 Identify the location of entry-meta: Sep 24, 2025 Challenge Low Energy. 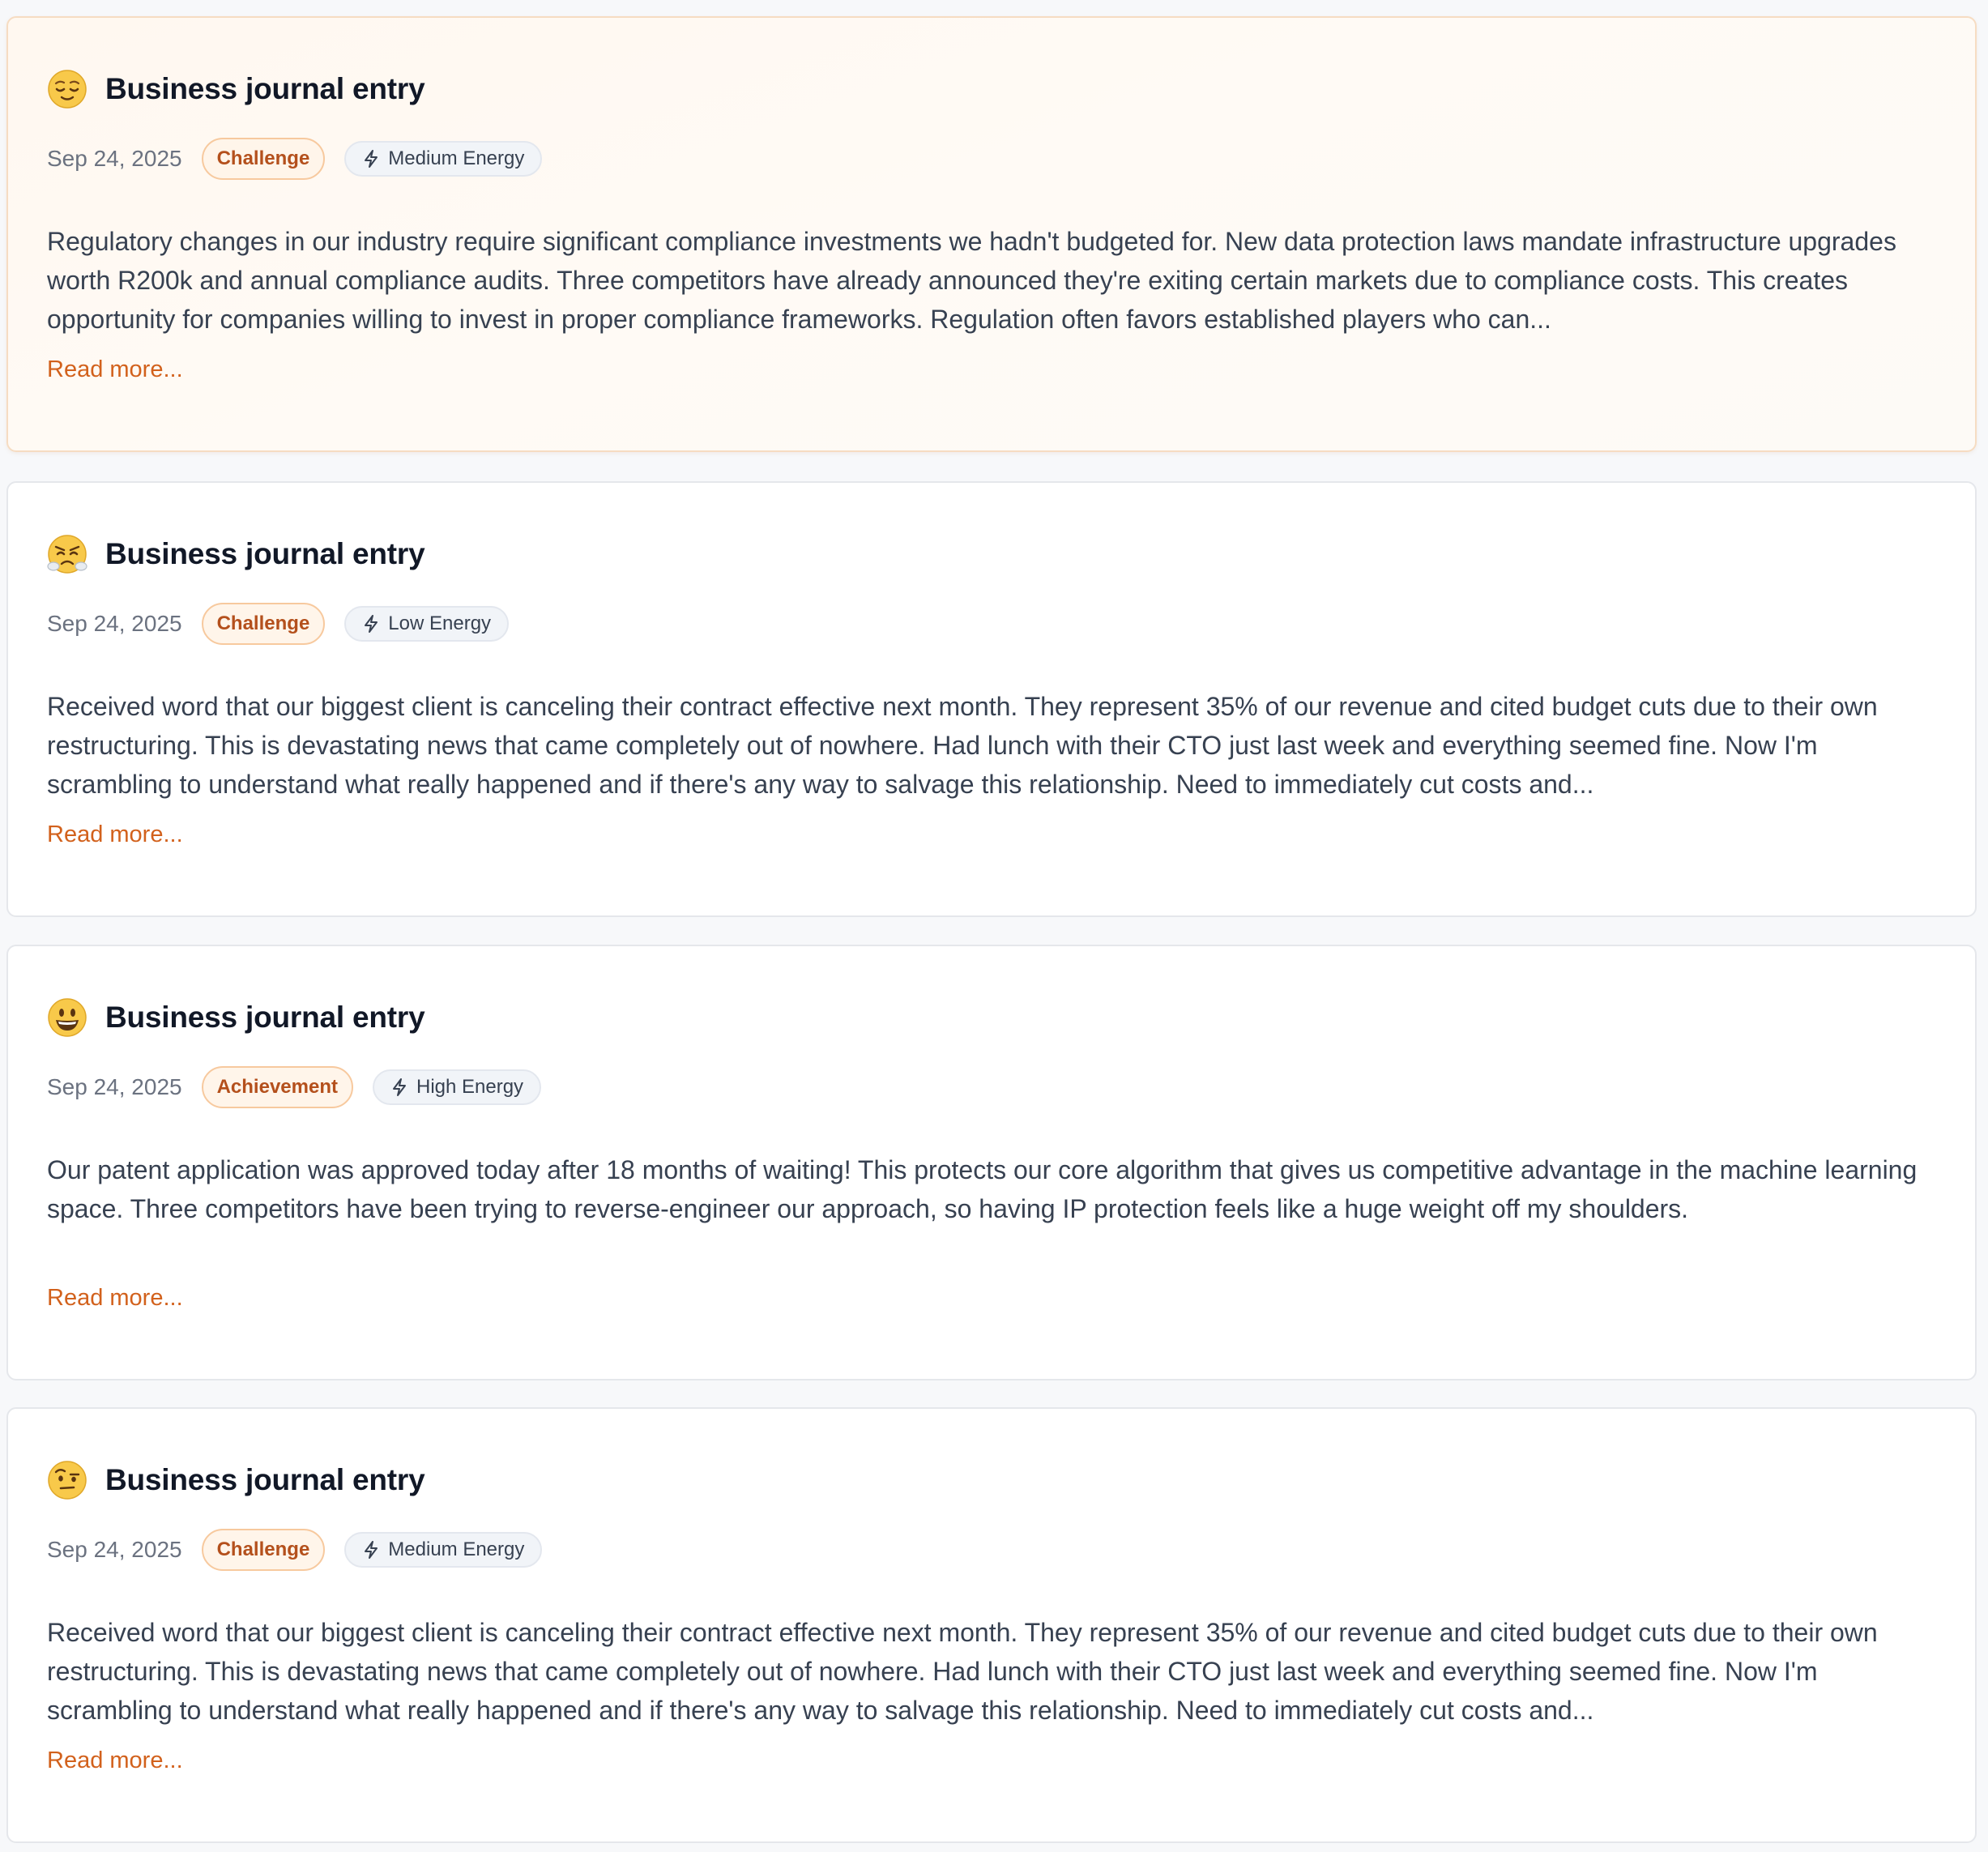
(278, 624).